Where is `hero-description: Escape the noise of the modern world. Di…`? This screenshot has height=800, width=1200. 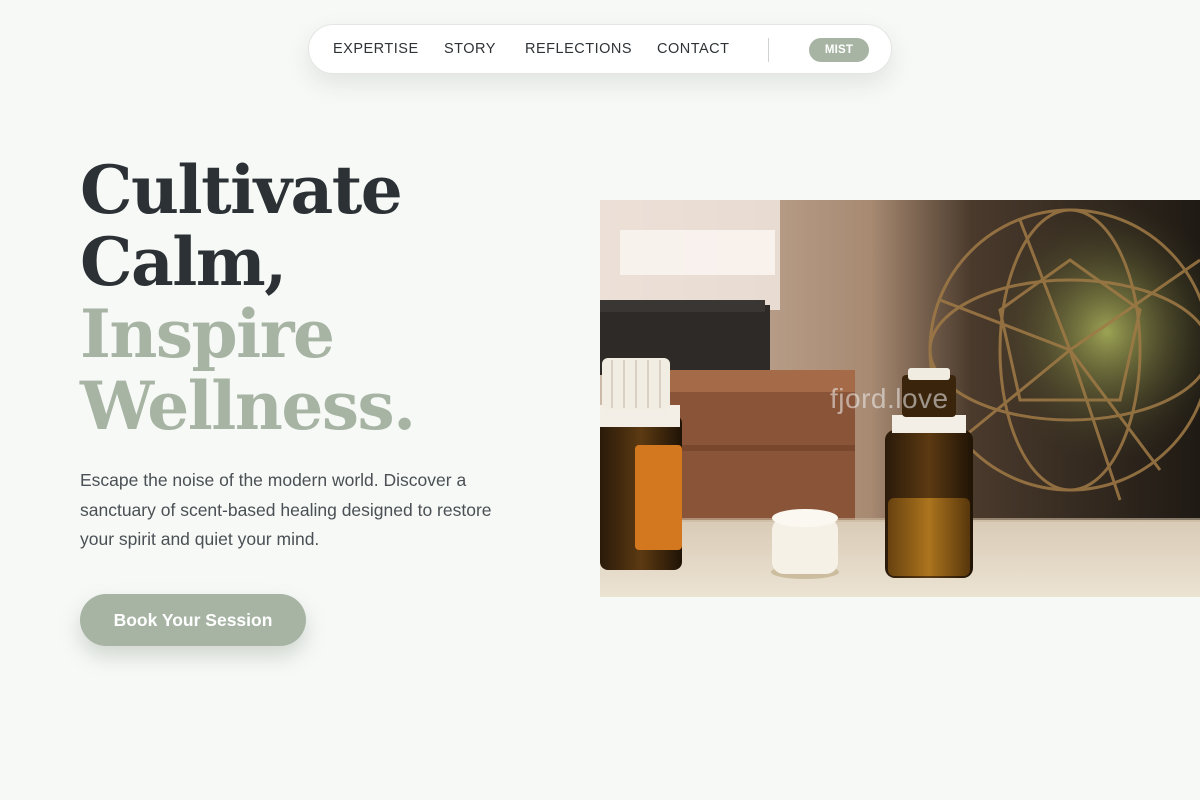
hero-description: Escape the noise of the modern world. Di… is located at coordinates (286, 509).